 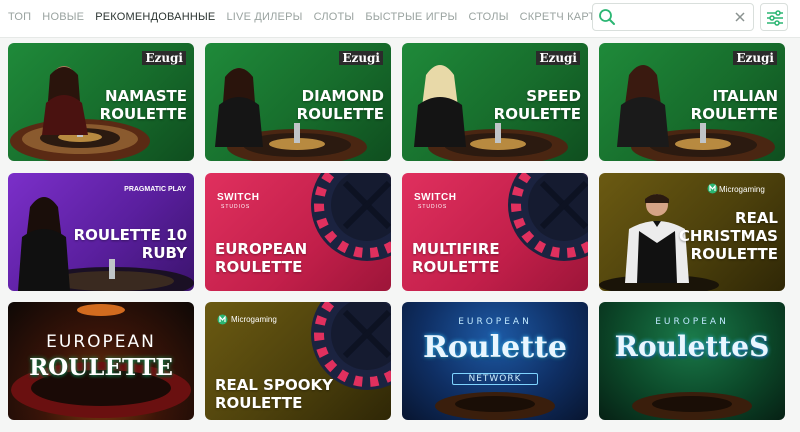 What do you see at coordinates (19, 17) in the screenshot?
I see `nav-item-top: ТОП` at bounding box center [19, 17].